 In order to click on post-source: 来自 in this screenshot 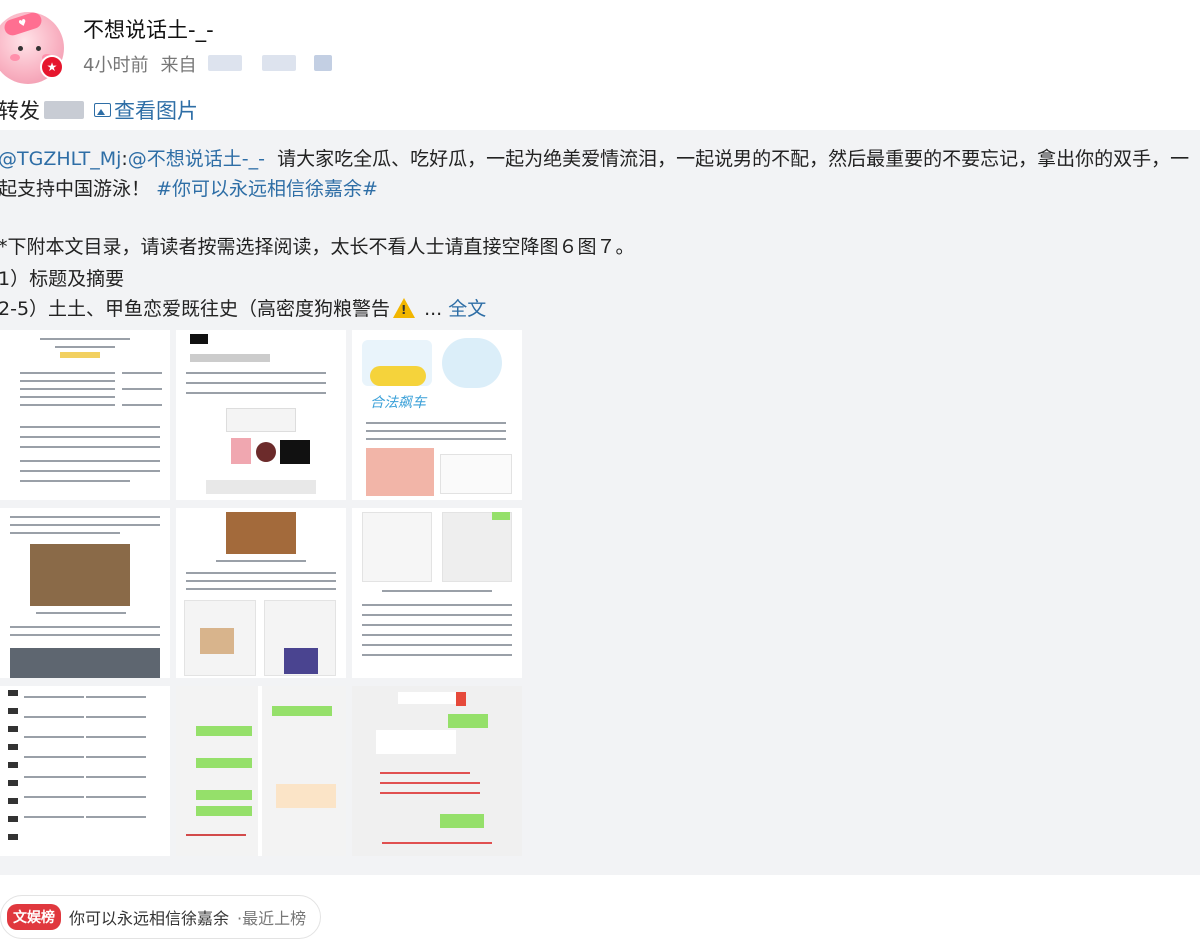, I will do `click(246, 64)`.